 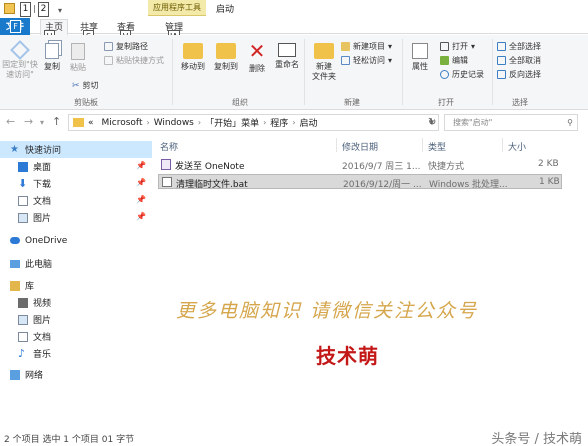 What do you see at coordinates (15, 240) in the screenshot?
I see `cloud-icon` at bounding box center [15, 240].